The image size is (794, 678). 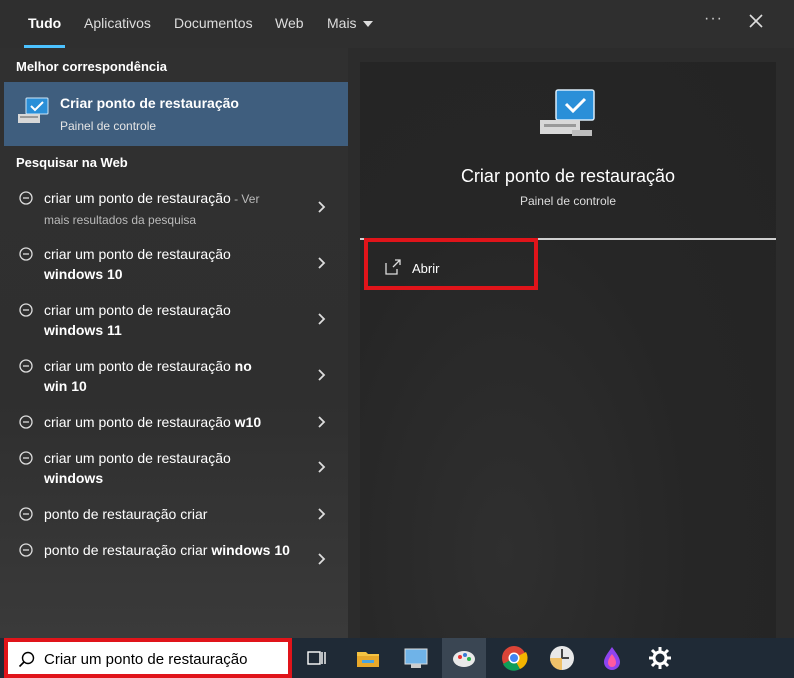 I want to click on web-suggestion-item: criar um ponto de restauração windows, so click(x=174, y=470).